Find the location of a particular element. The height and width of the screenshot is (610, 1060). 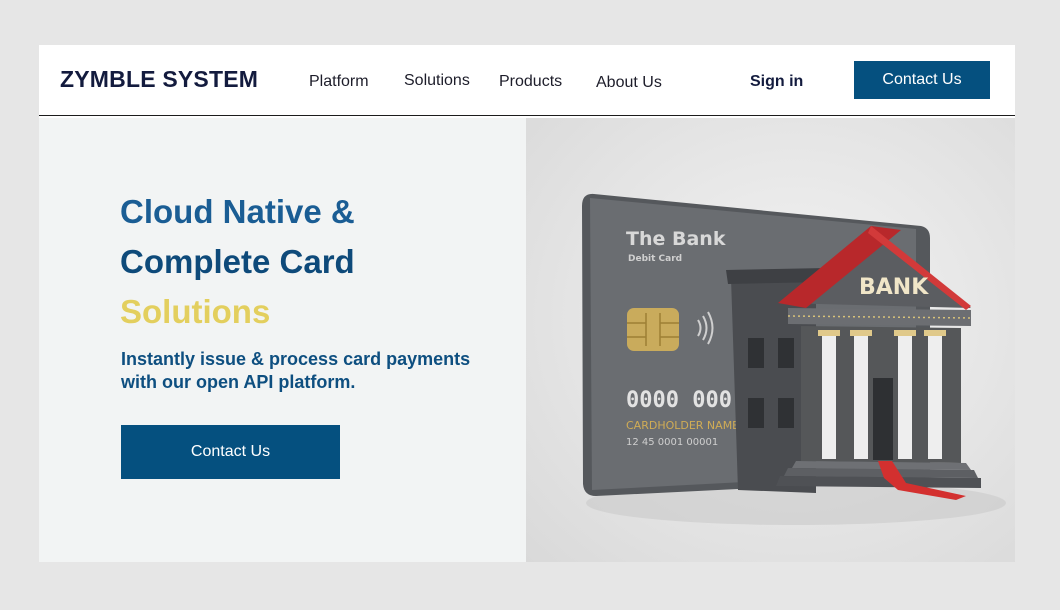

hero-title-line-3: Solutions is located at coordinates (195, 311).